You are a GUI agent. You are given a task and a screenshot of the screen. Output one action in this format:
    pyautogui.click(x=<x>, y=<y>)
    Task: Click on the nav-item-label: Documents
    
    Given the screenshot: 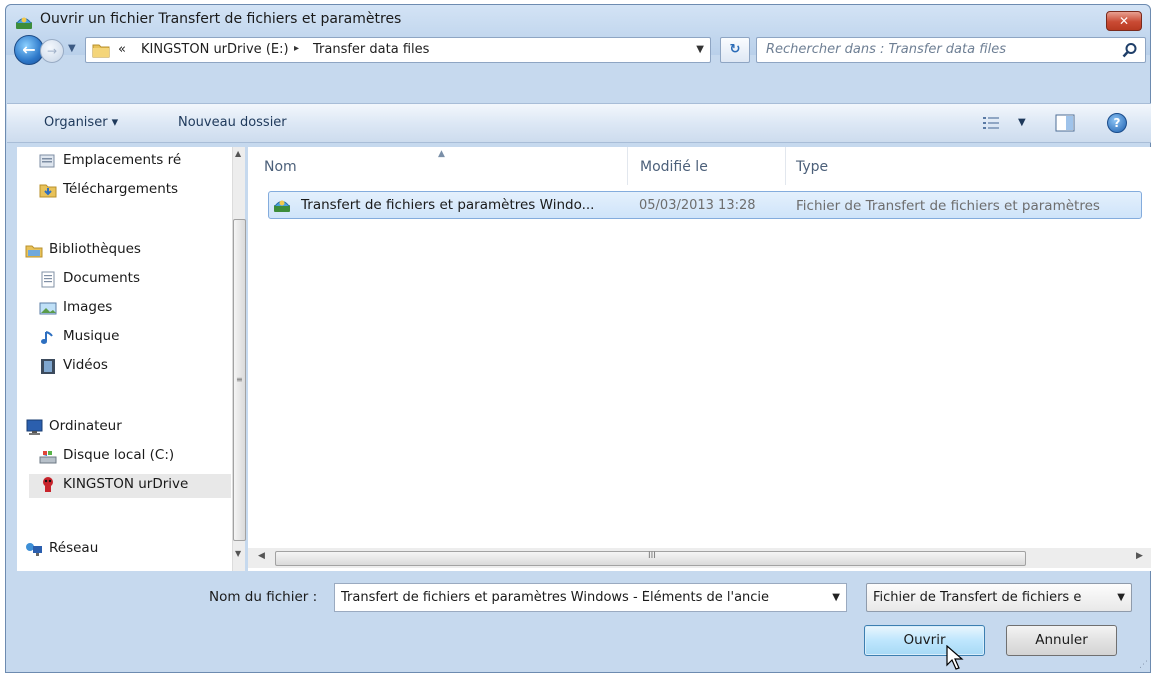 What is the action you would take?
    pyautogui.click(x=101, y=278)
    